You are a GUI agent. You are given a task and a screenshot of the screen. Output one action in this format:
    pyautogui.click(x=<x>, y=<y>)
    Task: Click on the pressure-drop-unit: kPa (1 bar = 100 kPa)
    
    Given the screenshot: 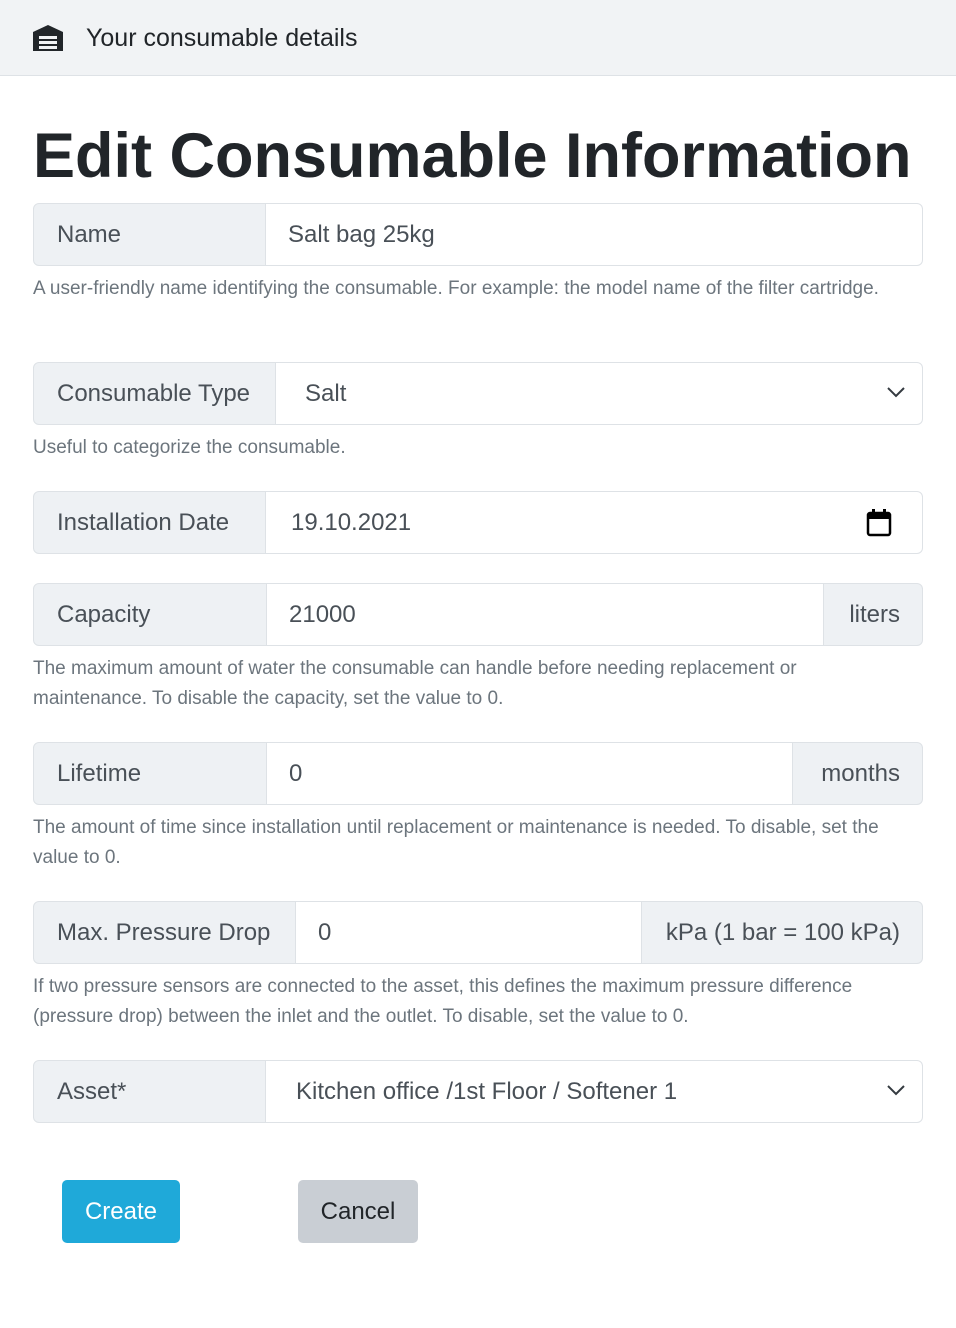 What is the action you would take?
    pyautogui.click(x=782, y=932)
    